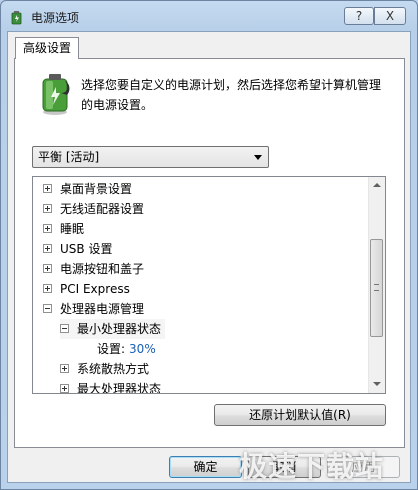 The image size is (418, 490). Describe the element at coordinates (363, 467) in the screenshot. I see `apply-button: 应用` at that location.